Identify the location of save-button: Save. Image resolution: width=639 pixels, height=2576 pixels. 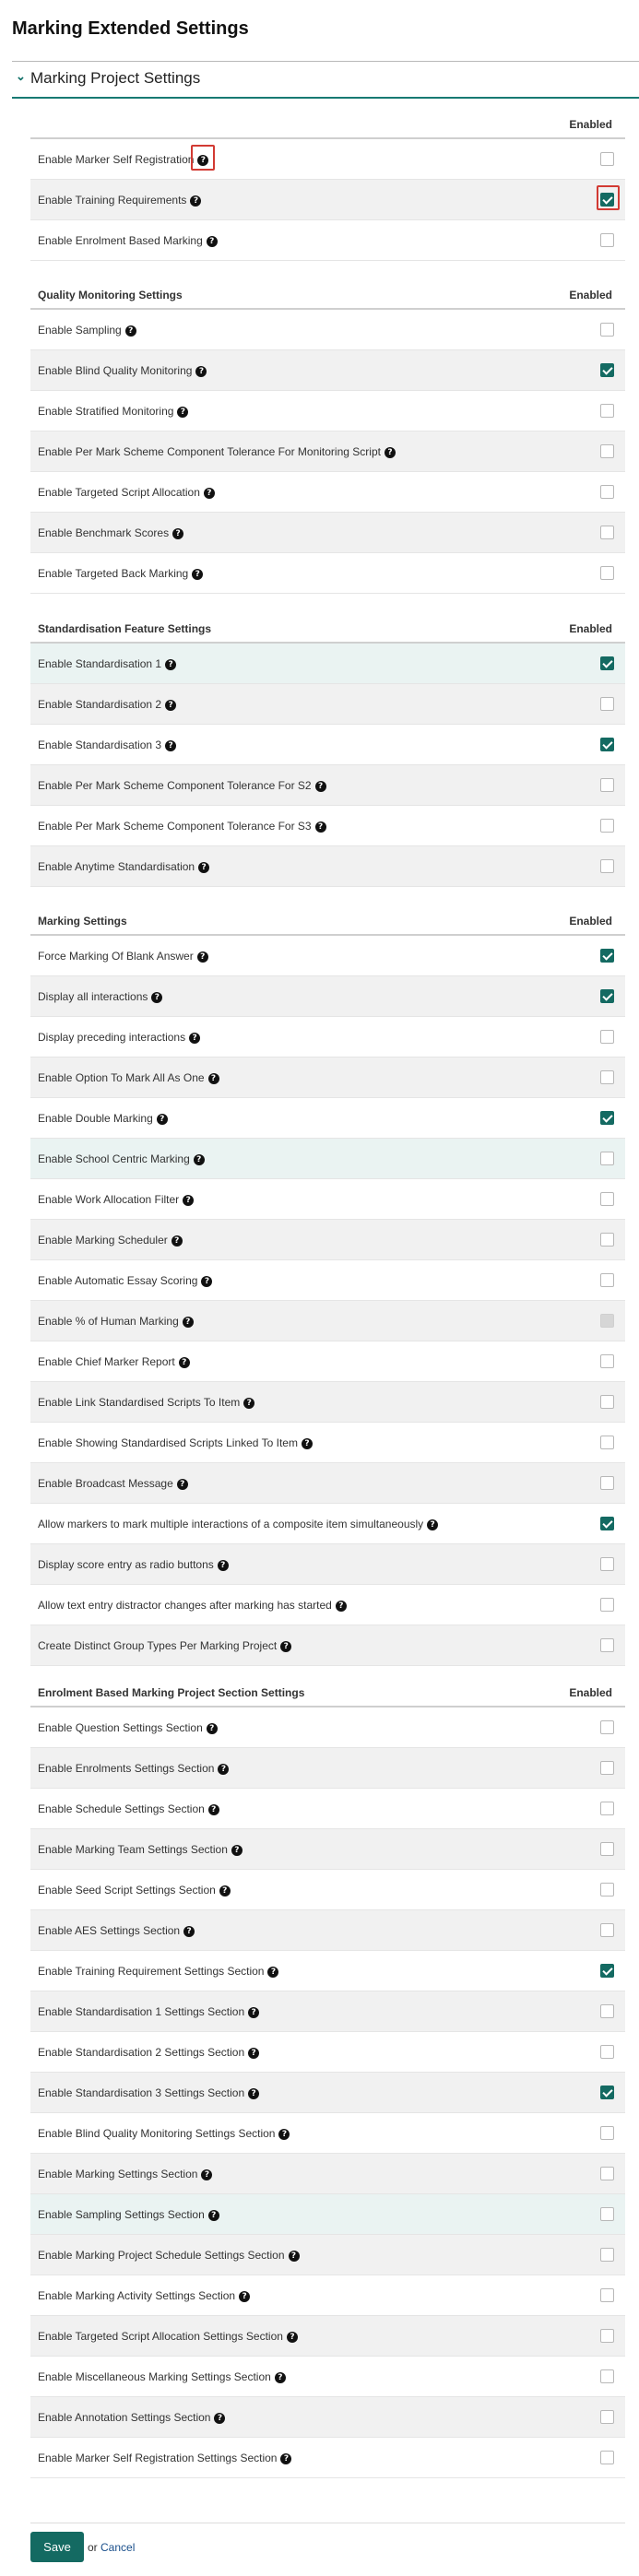
(57, 2547).